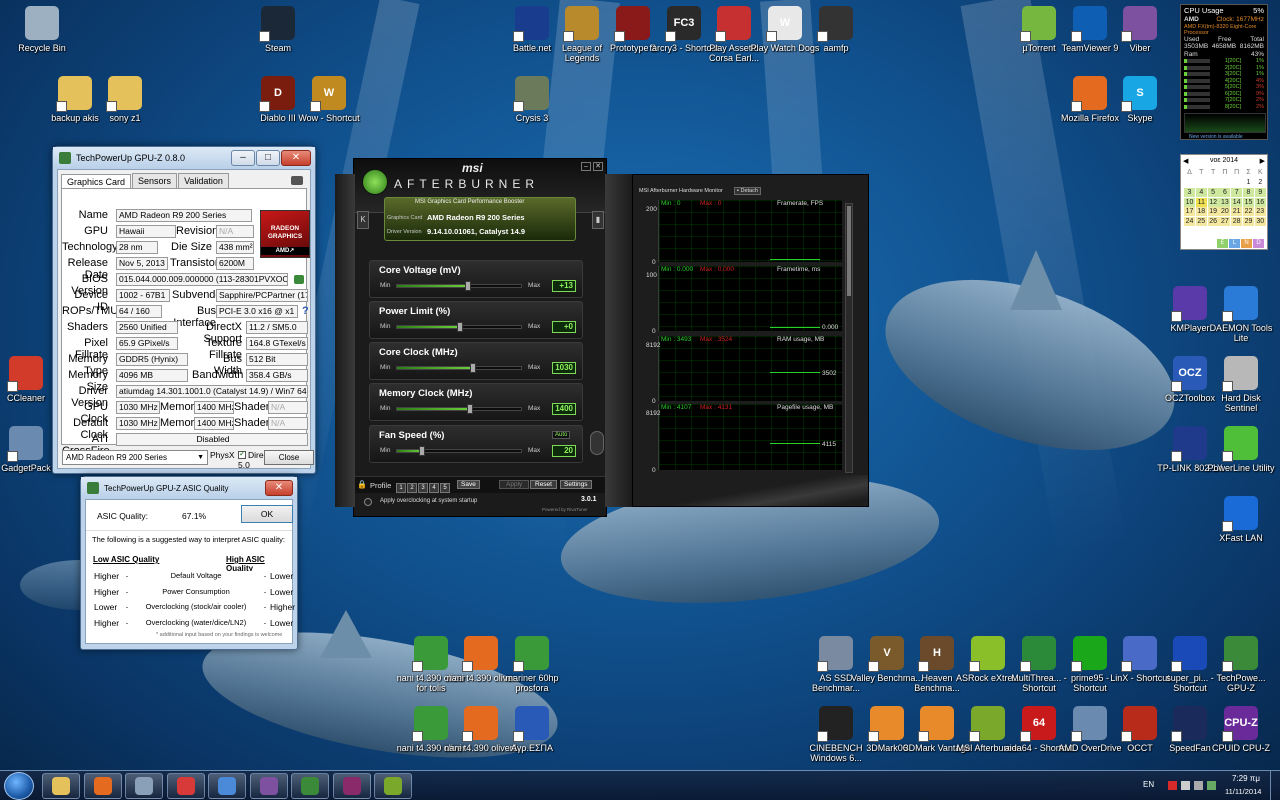 The height and width of the screenshot is (800, 1280). Describe the element at coordinates (1213, 192) in the screenshot. I see `calendar-day: 5` at that location.